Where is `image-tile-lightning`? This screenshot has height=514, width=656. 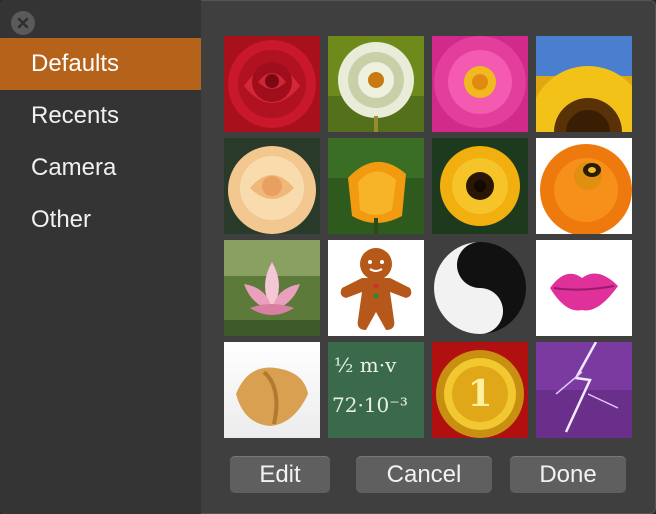
image-tile-lightning is located at coordinates (584, 390).